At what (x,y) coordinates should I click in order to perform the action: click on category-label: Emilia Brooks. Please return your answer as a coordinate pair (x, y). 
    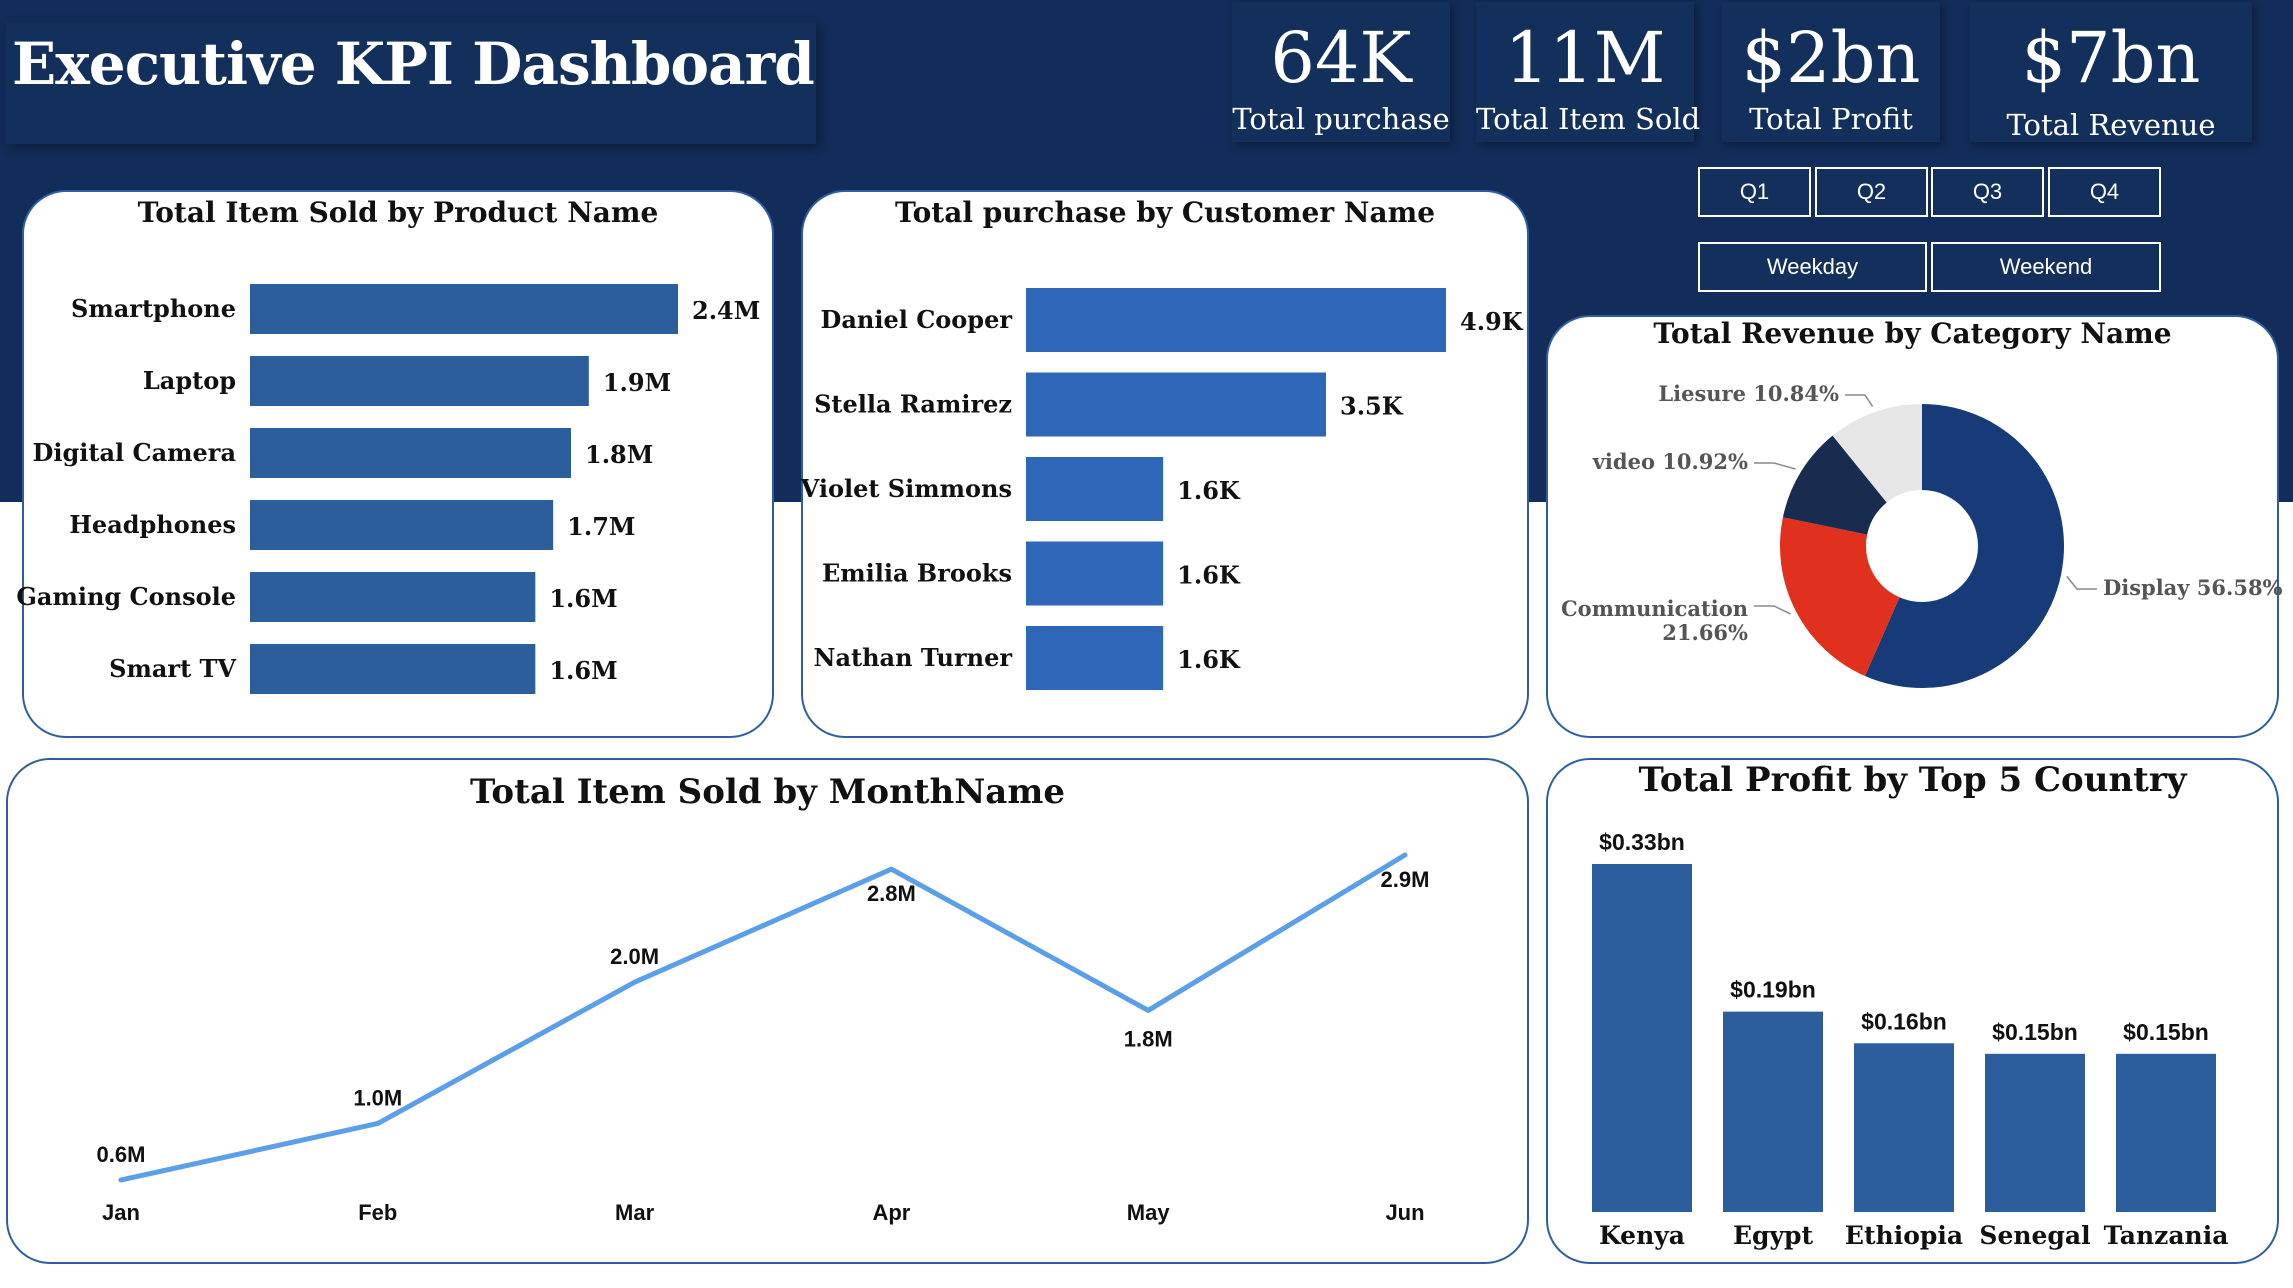
    Looking at the image, I should click on (917, 573).